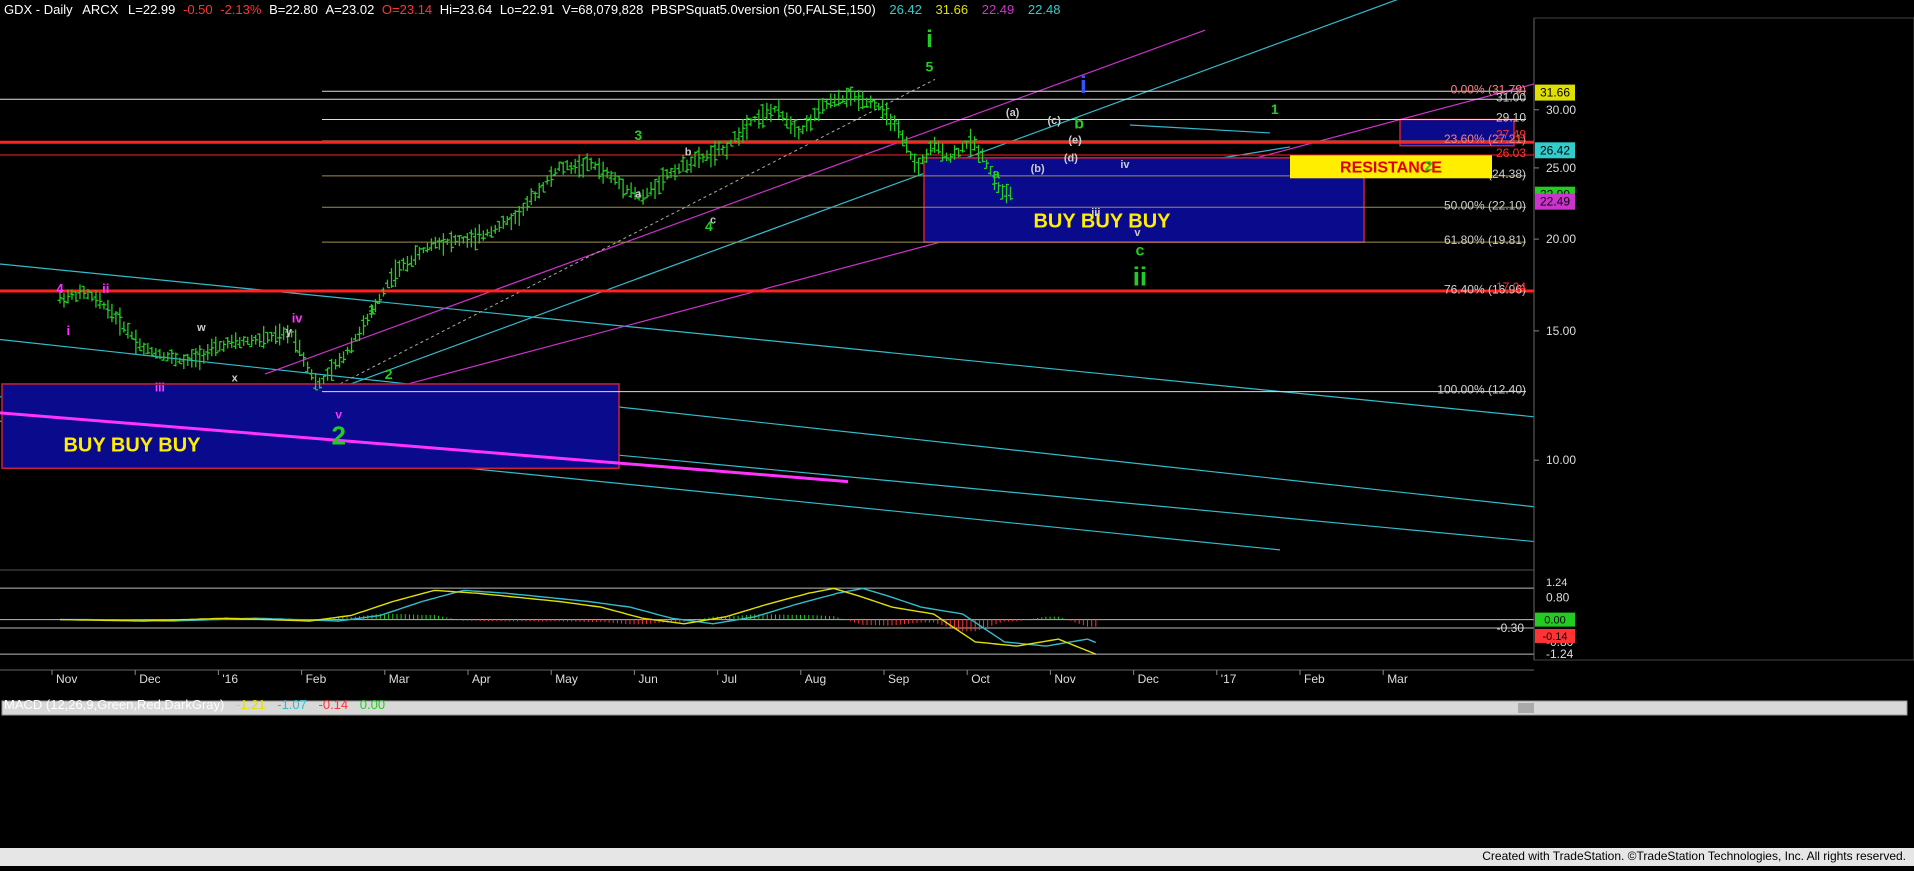  What do you see at coordinates (1556, 583) in the screenshot?
I see `macd-level-label: 1.24` at bounding box center [1556, 583].